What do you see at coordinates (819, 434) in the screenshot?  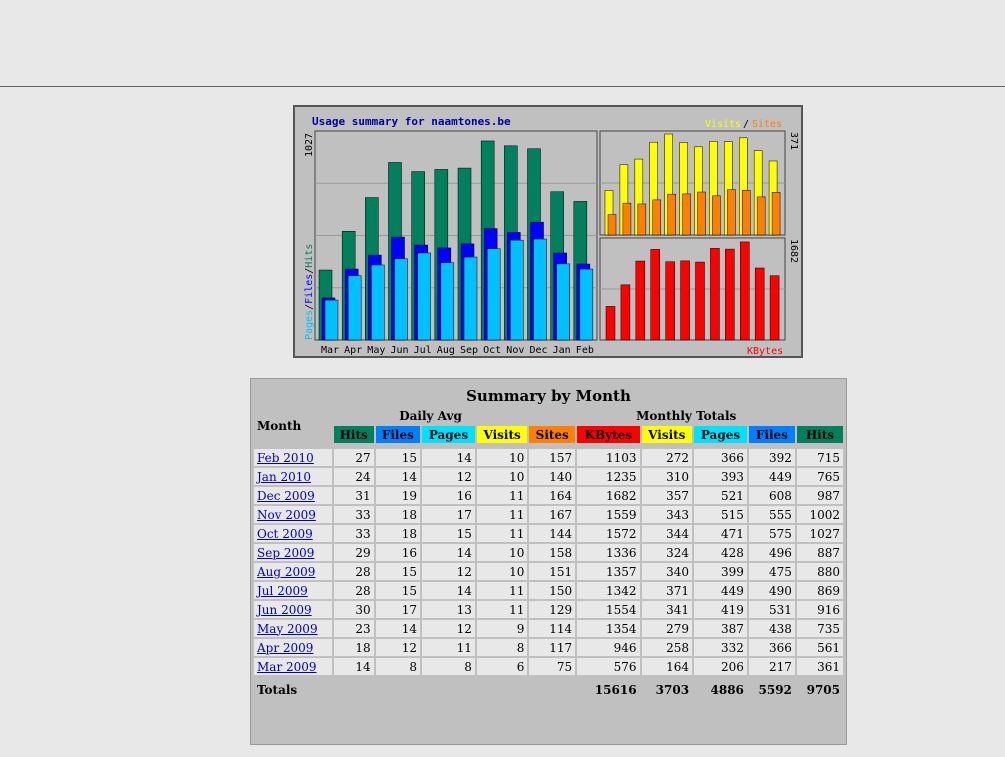 I see `monthly-col-hits: Hits` at bounding box center [819, 434].